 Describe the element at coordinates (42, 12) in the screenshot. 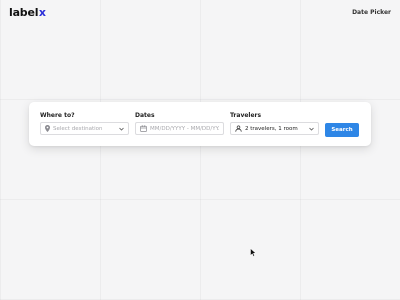

I see `logo-mark: x` at that location.